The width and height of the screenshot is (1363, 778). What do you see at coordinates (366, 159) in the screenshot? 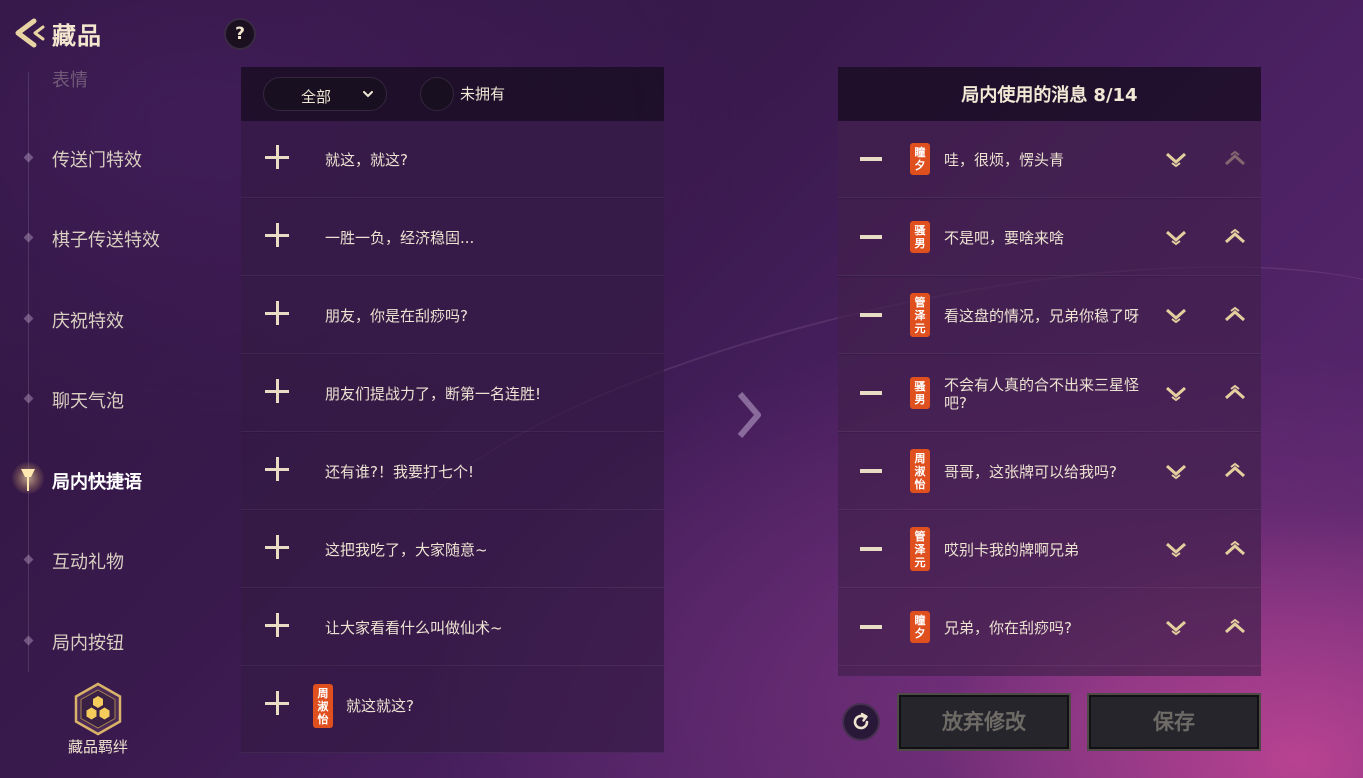
I see `phrase-text: 就这，就这?` at bounding box center [366, 159].